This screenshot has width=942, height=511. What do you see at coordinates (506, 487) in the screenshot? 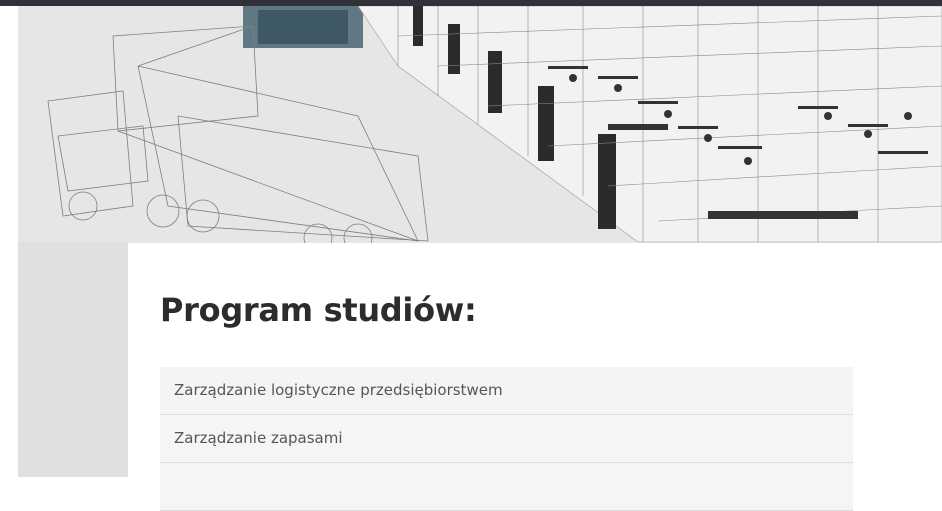
I see `program-list-item` at bounding box center [506, 487].